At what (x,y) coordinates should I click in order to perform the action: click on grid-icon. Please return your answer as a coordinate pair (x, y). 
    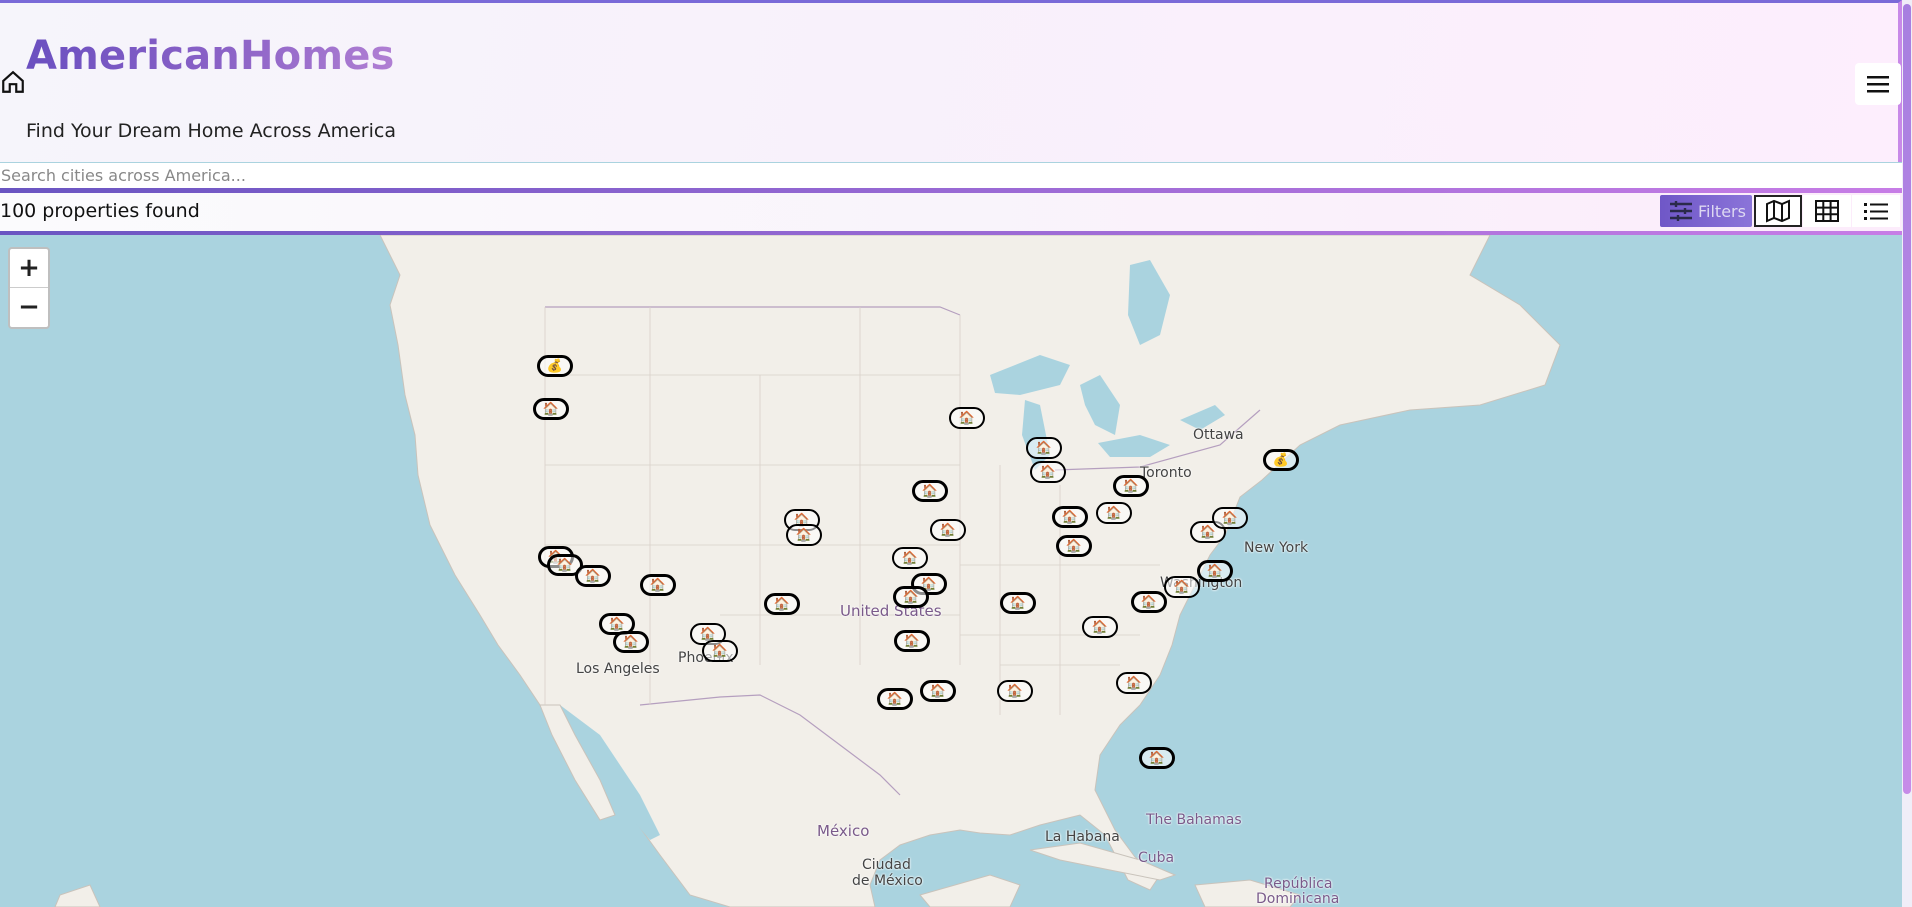
    Looking at the image, I should click on (1827, 211).